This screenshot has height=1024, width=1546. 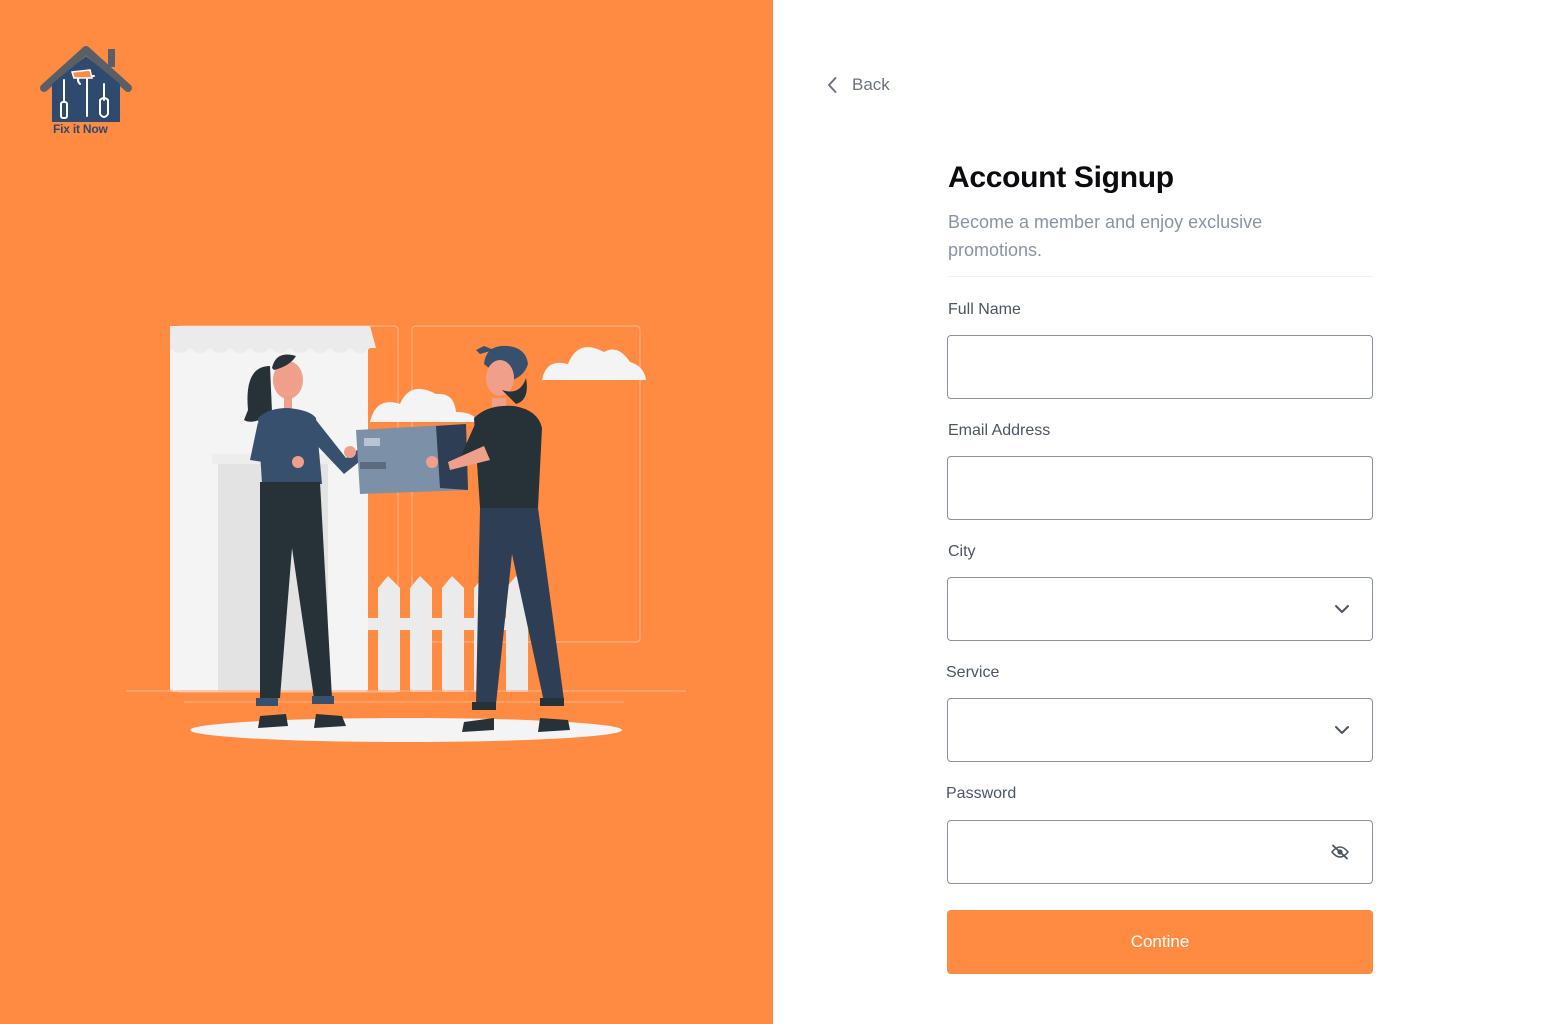 What do you see at coordinates (999, 430) in the screenshot?
I see `email-label: Email Address` at bounding box center [999, 430].